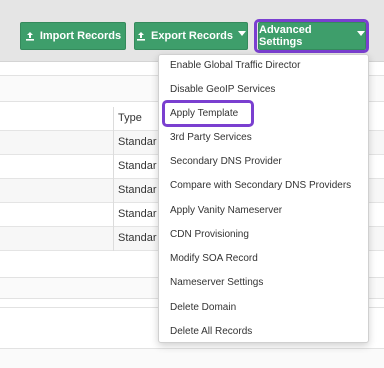 Image resolution: width=384 pixels, height=368 pixels. I want to click on import-records-button: Import Records, so click(73, 36).